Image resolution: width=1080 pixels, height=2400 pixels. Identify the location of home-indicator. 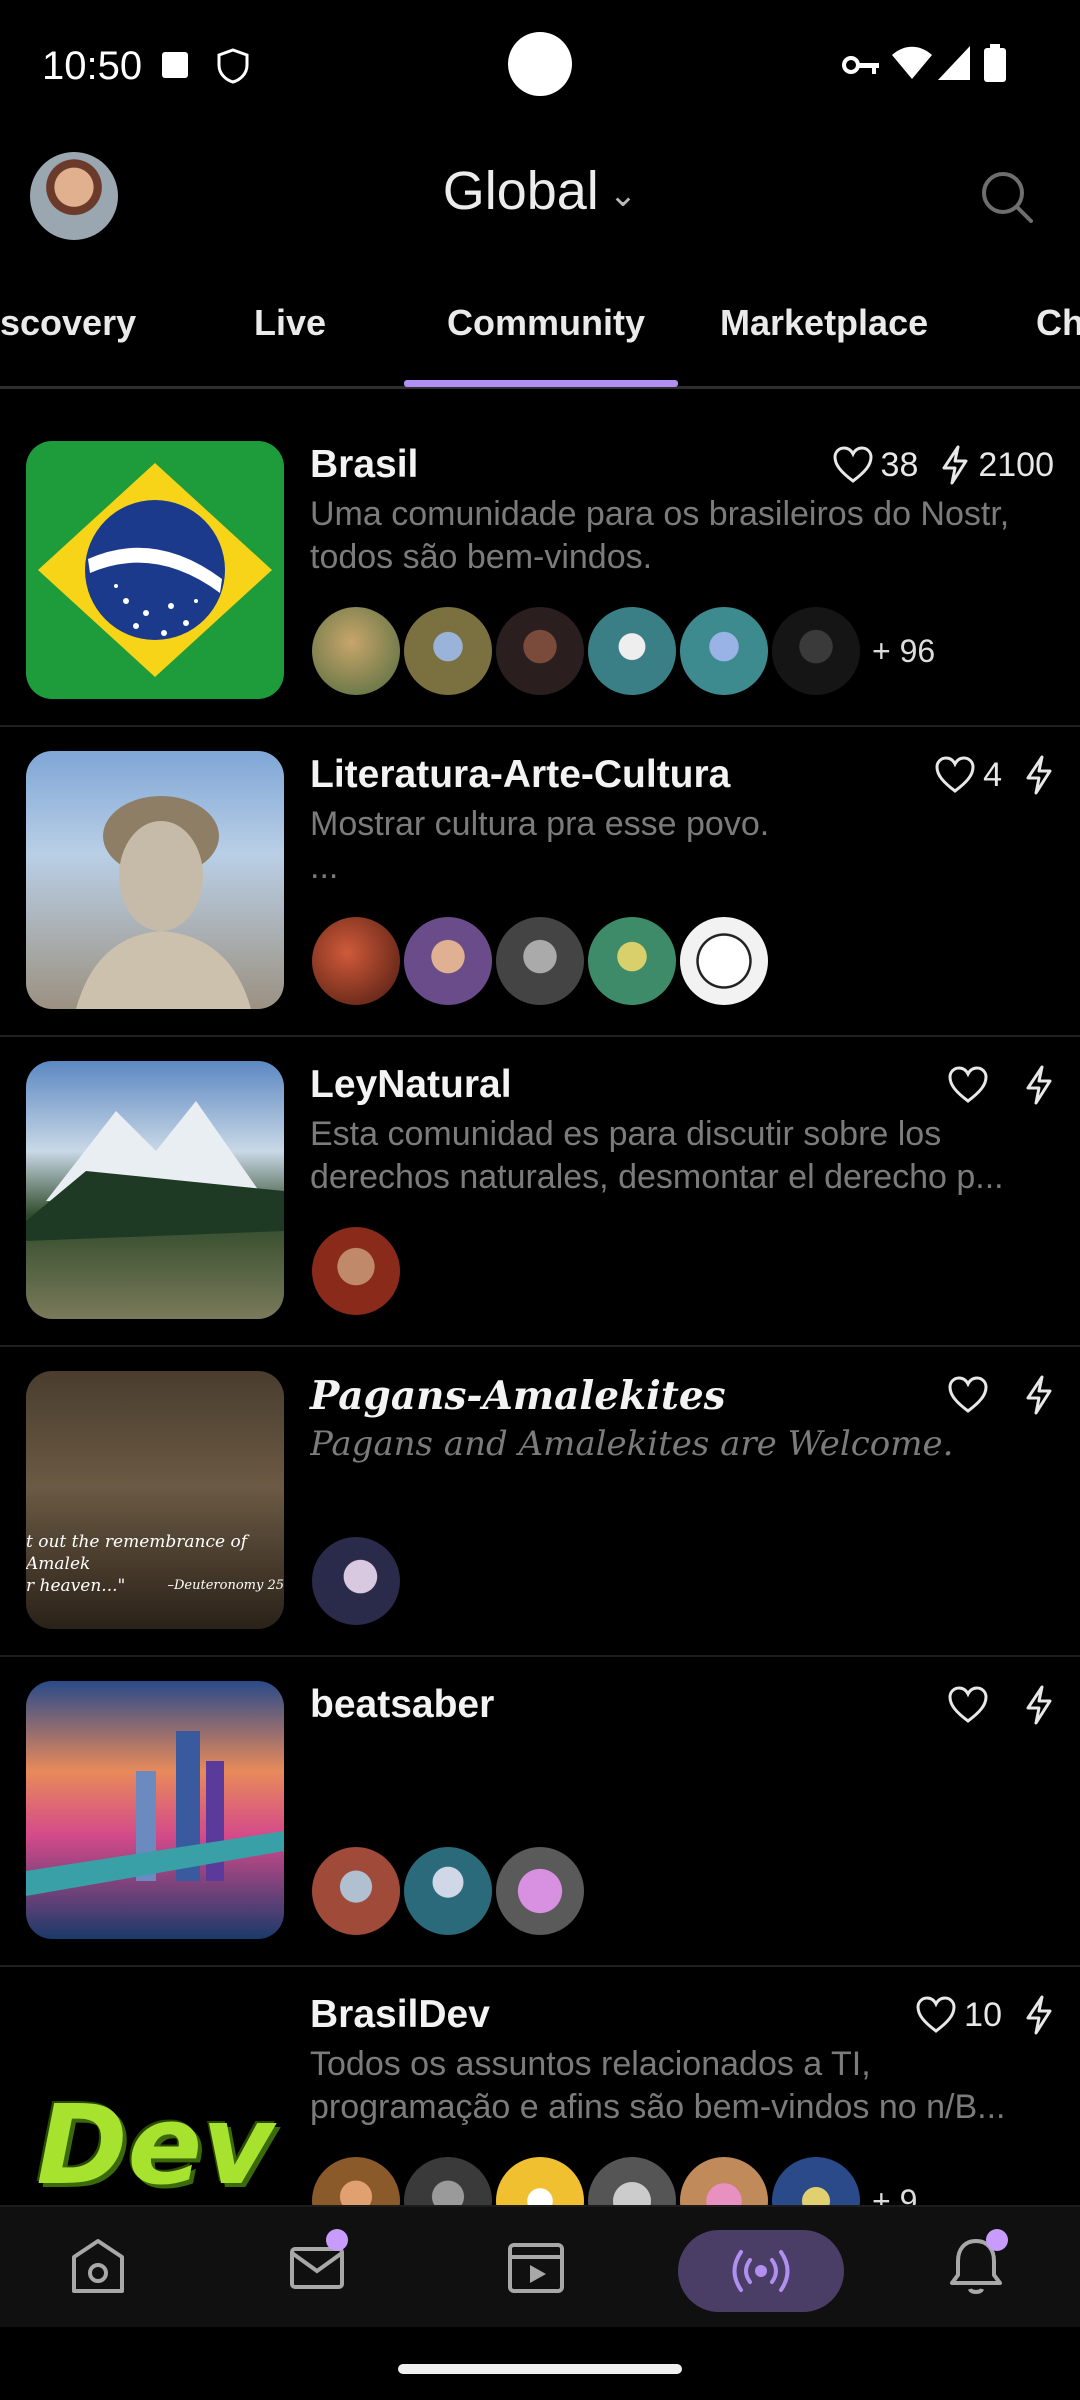
(540, 2369).